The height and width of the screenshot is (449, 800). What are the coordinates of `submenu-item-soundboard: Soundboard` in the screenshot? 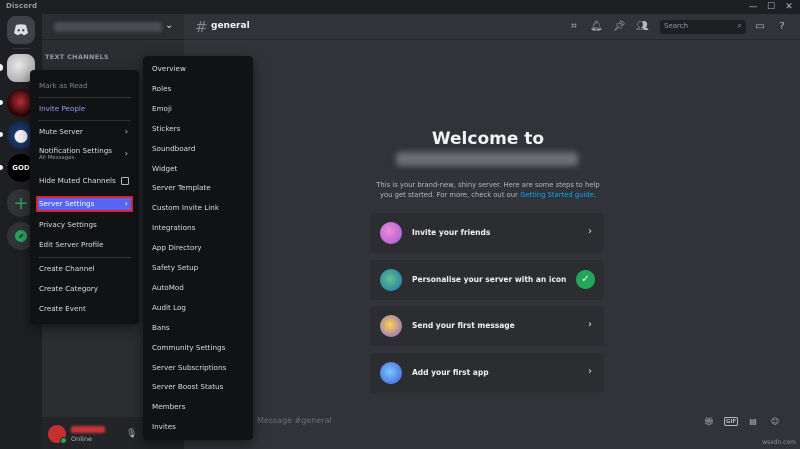 It's located at (198, 149).